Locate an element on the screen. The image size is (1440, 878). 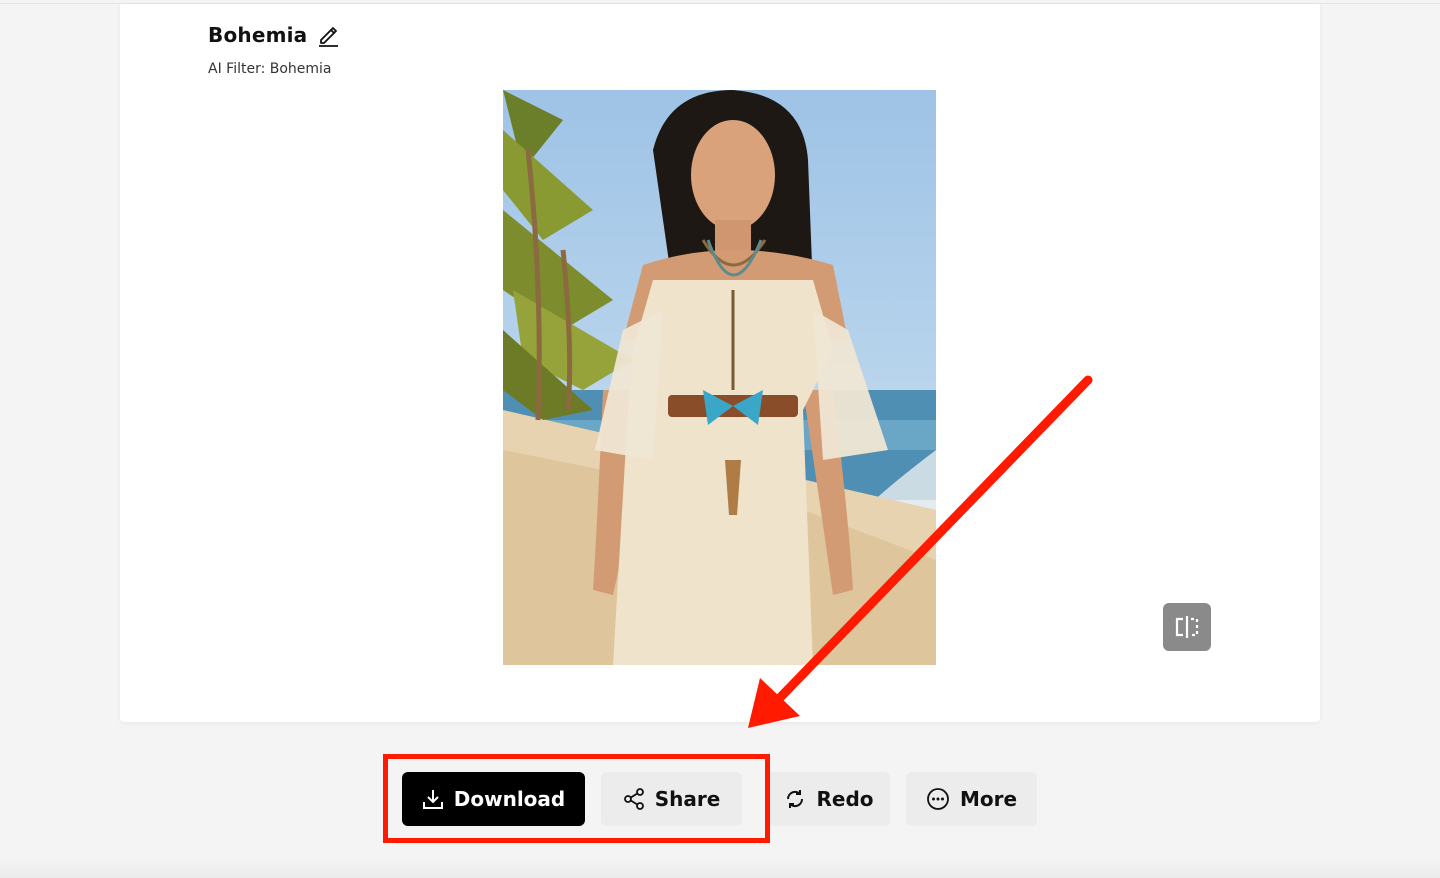
compare-button is located at coordinates (1187, 627).